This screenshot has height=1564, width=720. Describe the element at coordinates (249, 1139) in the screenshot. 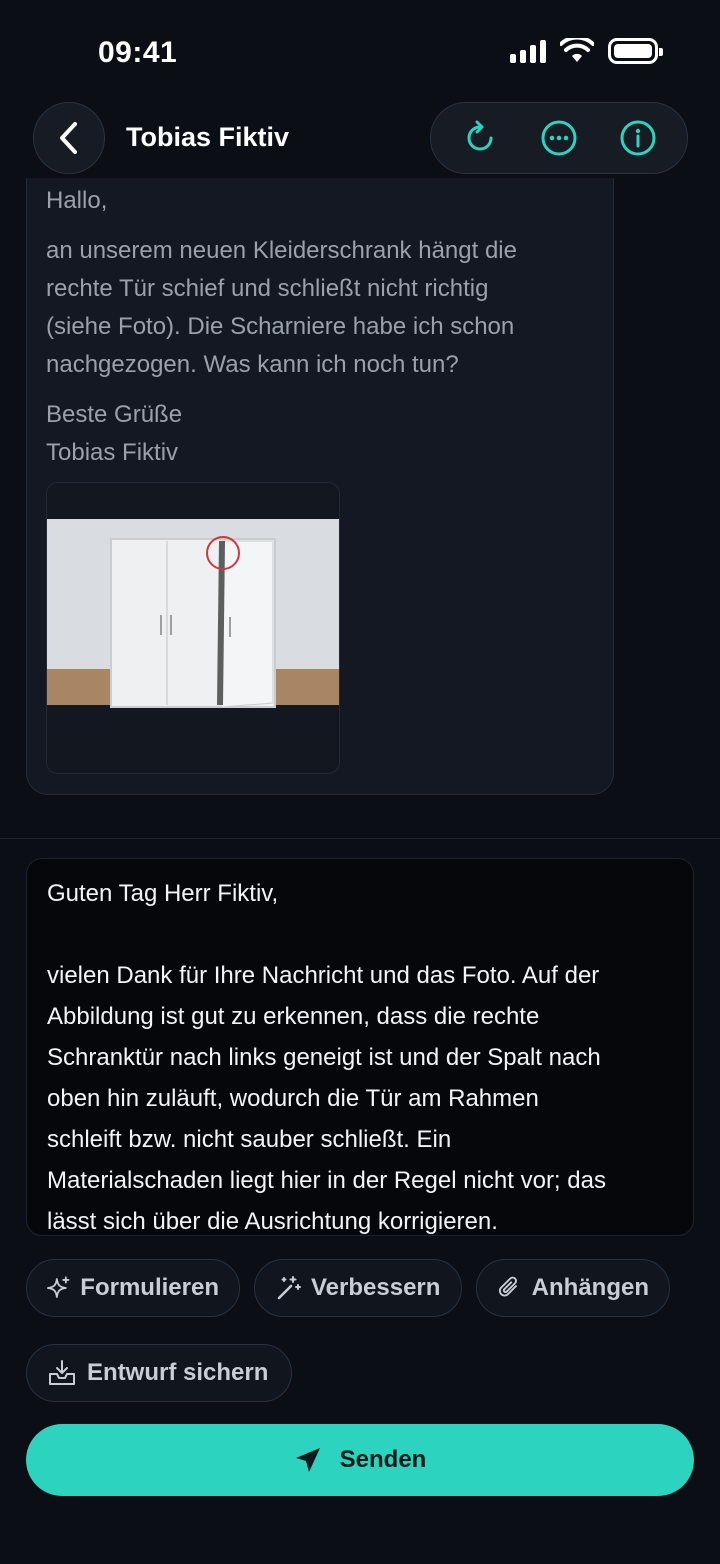

I see `reply-line: schleift bzw. nicht sauber schließt. Ein` at that location.